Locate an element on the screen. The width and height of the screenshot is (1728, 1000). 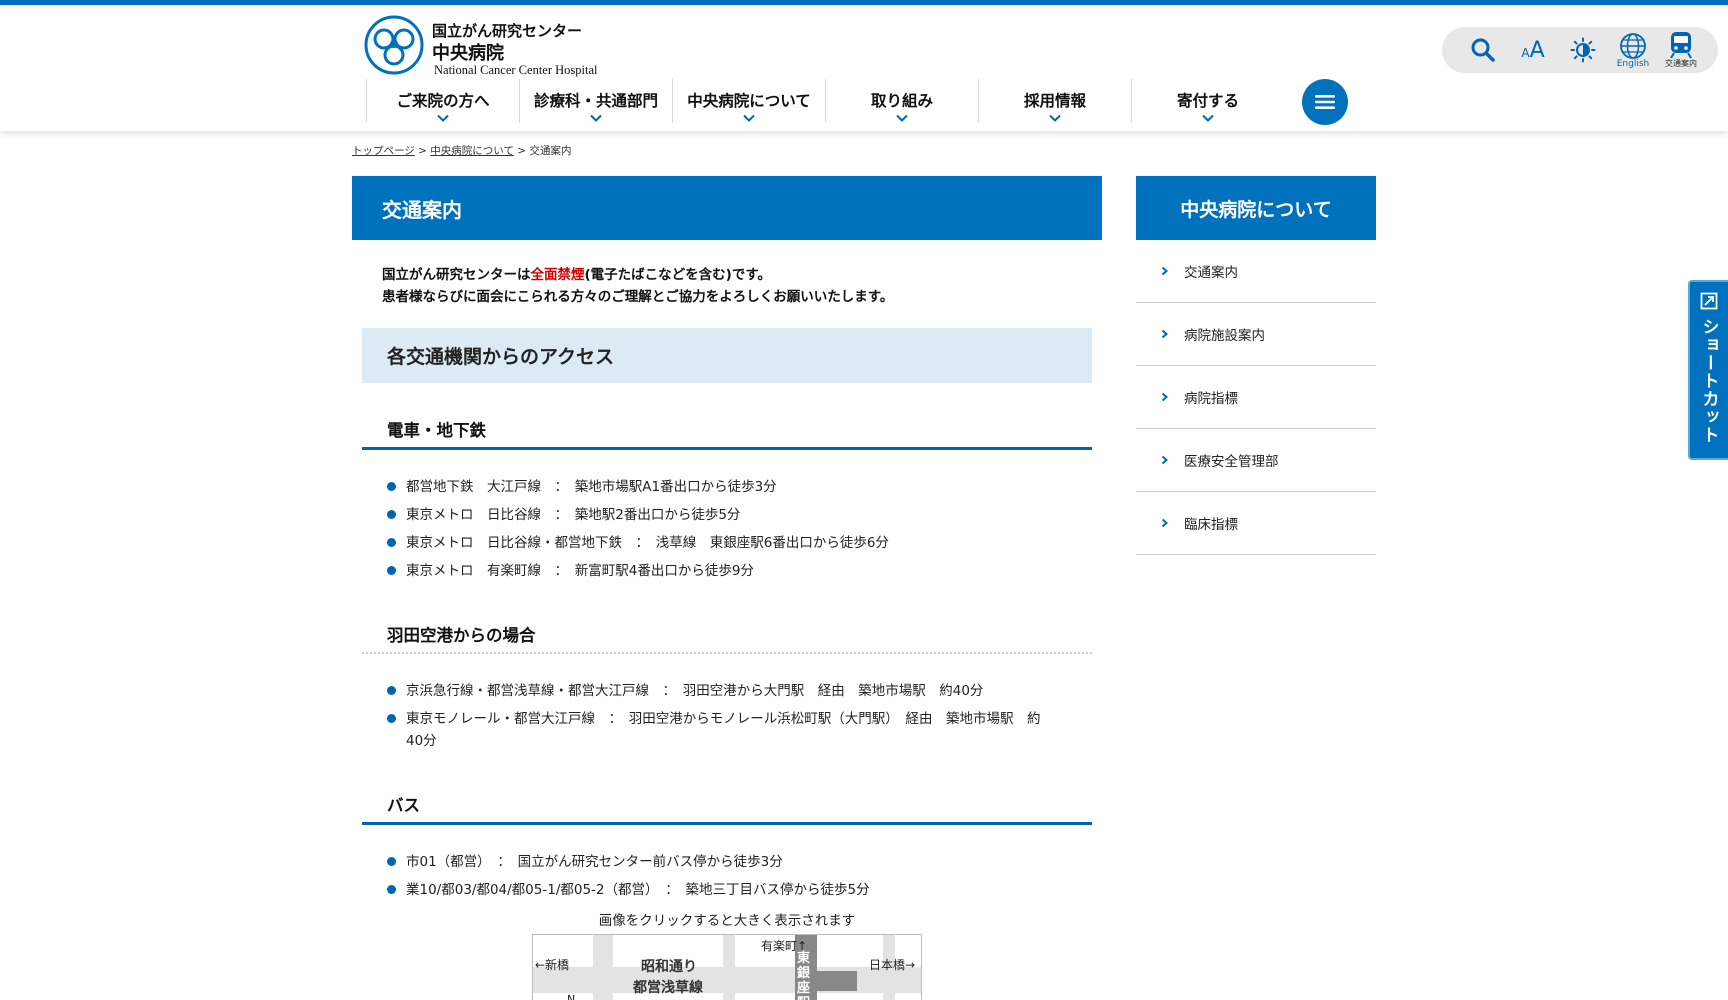
list-item: 市01（都営） ： 国立がん研究センター前バス停から徒歩3分 is located at coordinates (716, 862).